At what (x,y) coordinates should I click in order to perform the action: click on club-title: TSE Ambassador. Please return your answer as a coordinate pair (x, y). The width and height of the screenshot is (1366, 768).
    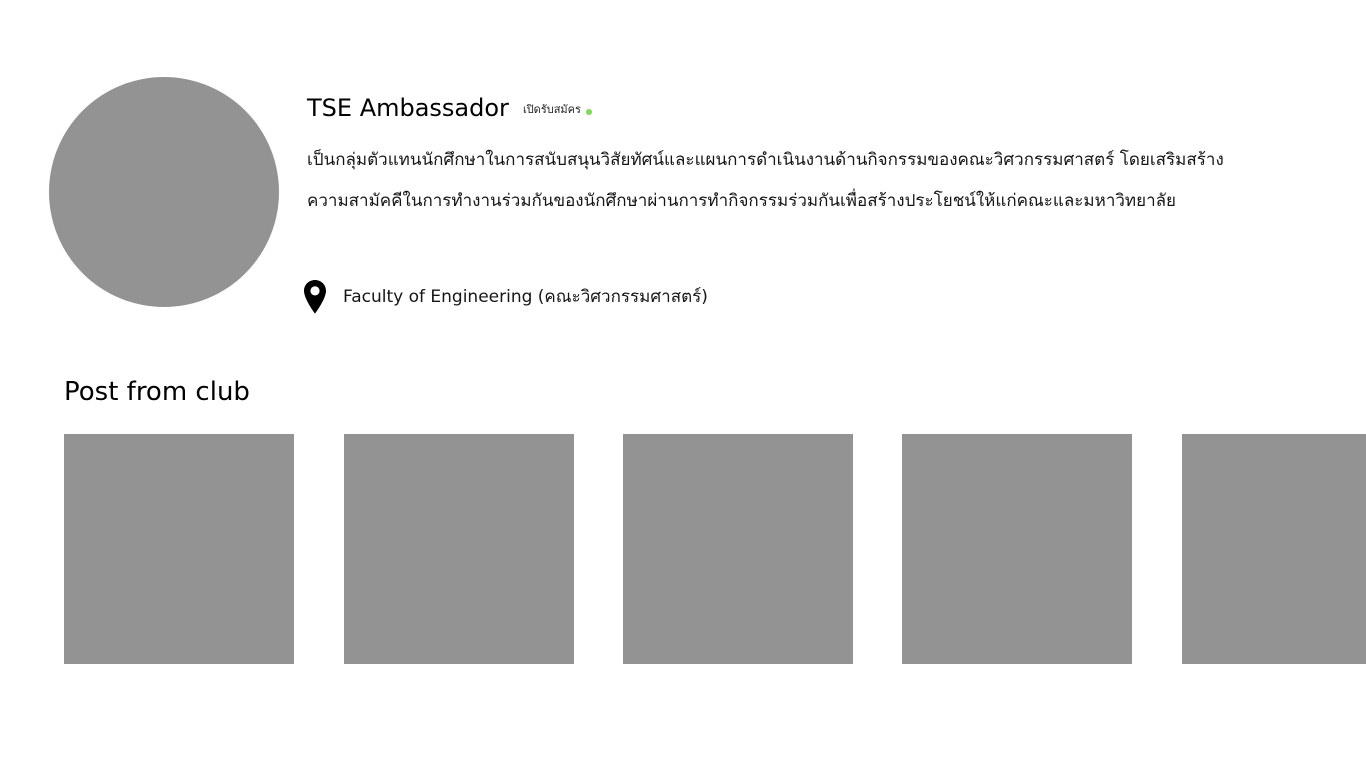
    Looking at the image, I should click on (408, 108).